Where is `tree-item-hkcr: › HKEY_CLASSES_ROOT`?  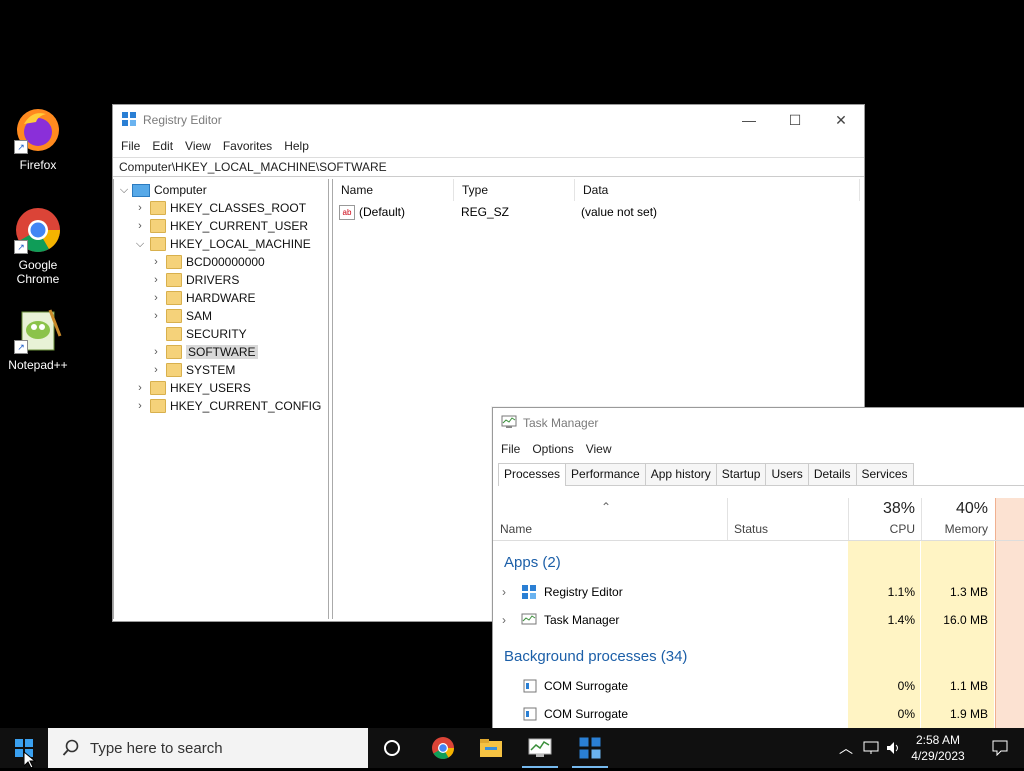
tree-item-hkcr: › HKEY_CLASSES_ROOT is located at coordinates (220, 208).